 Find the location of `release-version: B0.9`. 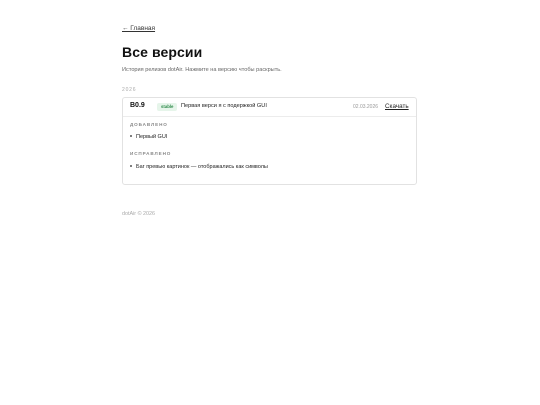

release-version: B0.9 is located at coordinates (137, 105).